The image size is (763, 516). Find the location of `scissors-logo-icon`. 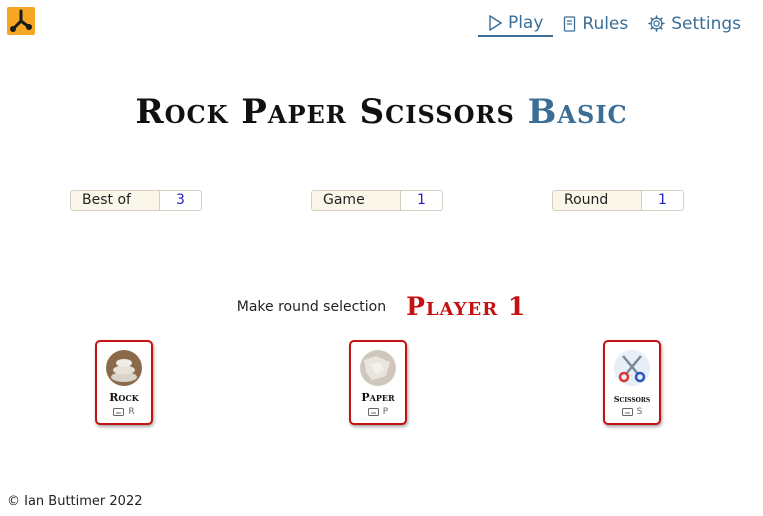

scissors-logo-icon is located at coordinates (21, 20).